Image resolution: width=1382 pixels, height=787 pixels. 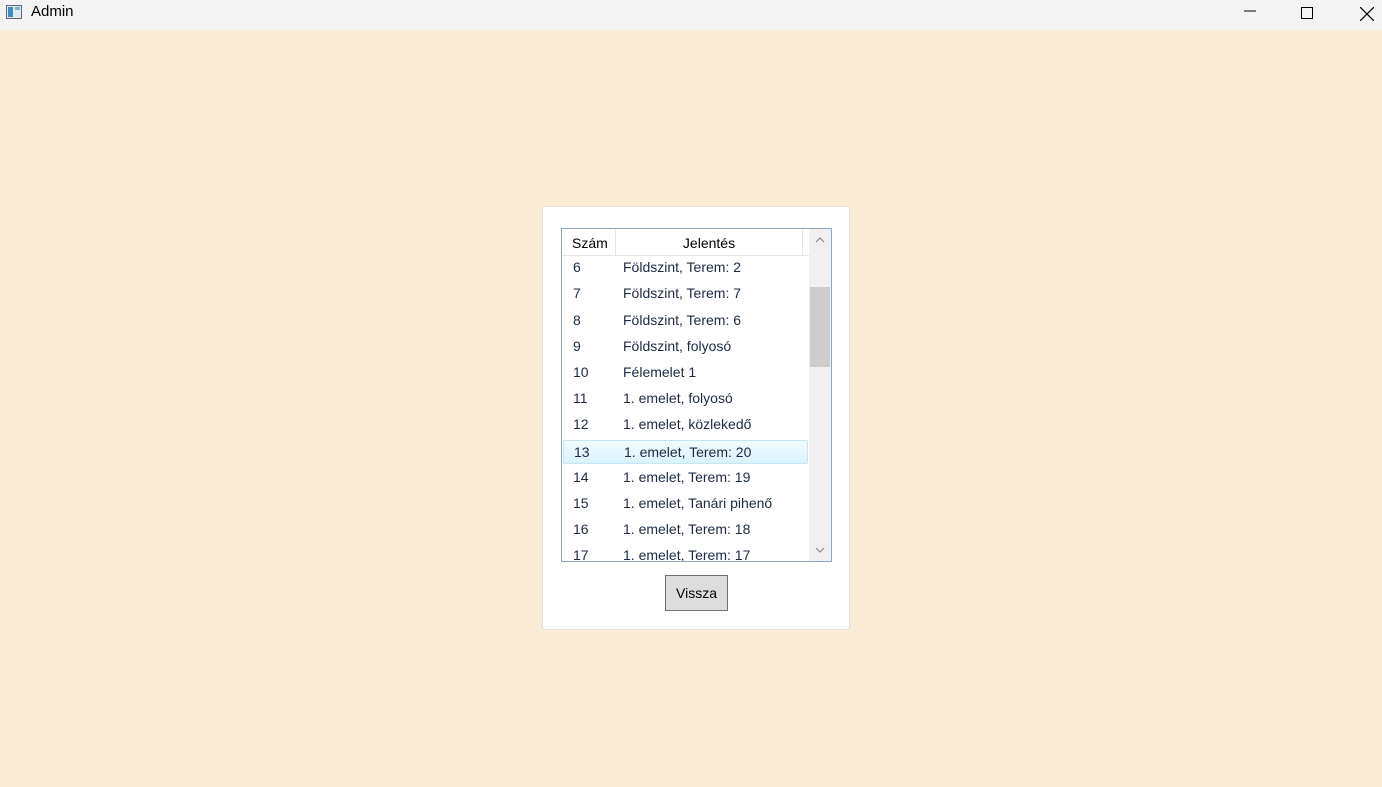 I want to click on list-row: 8 Földszint, Terem: 6, so click(x=685, y=321).